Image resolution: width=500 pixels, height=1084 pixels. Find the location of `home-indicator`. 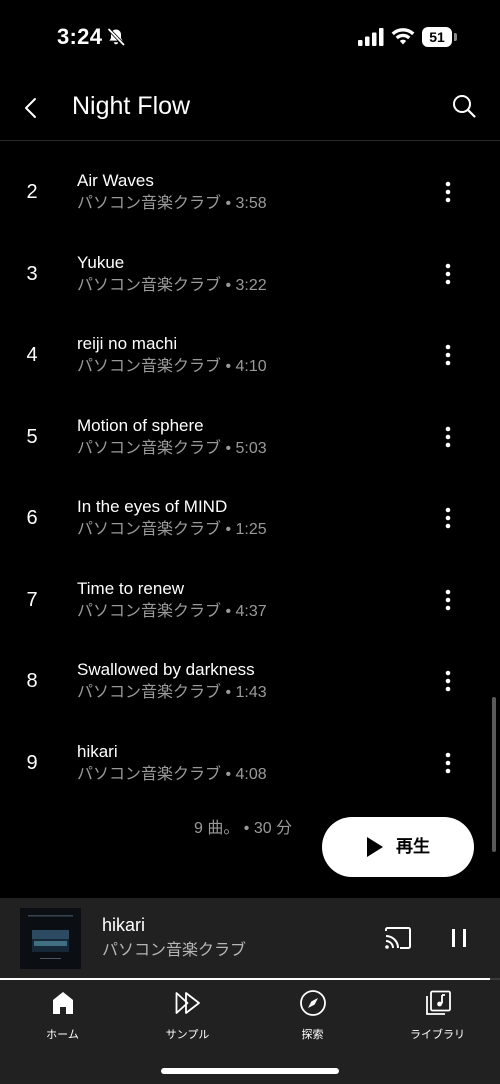

home-indicator is located at coordinates (250, 1071).